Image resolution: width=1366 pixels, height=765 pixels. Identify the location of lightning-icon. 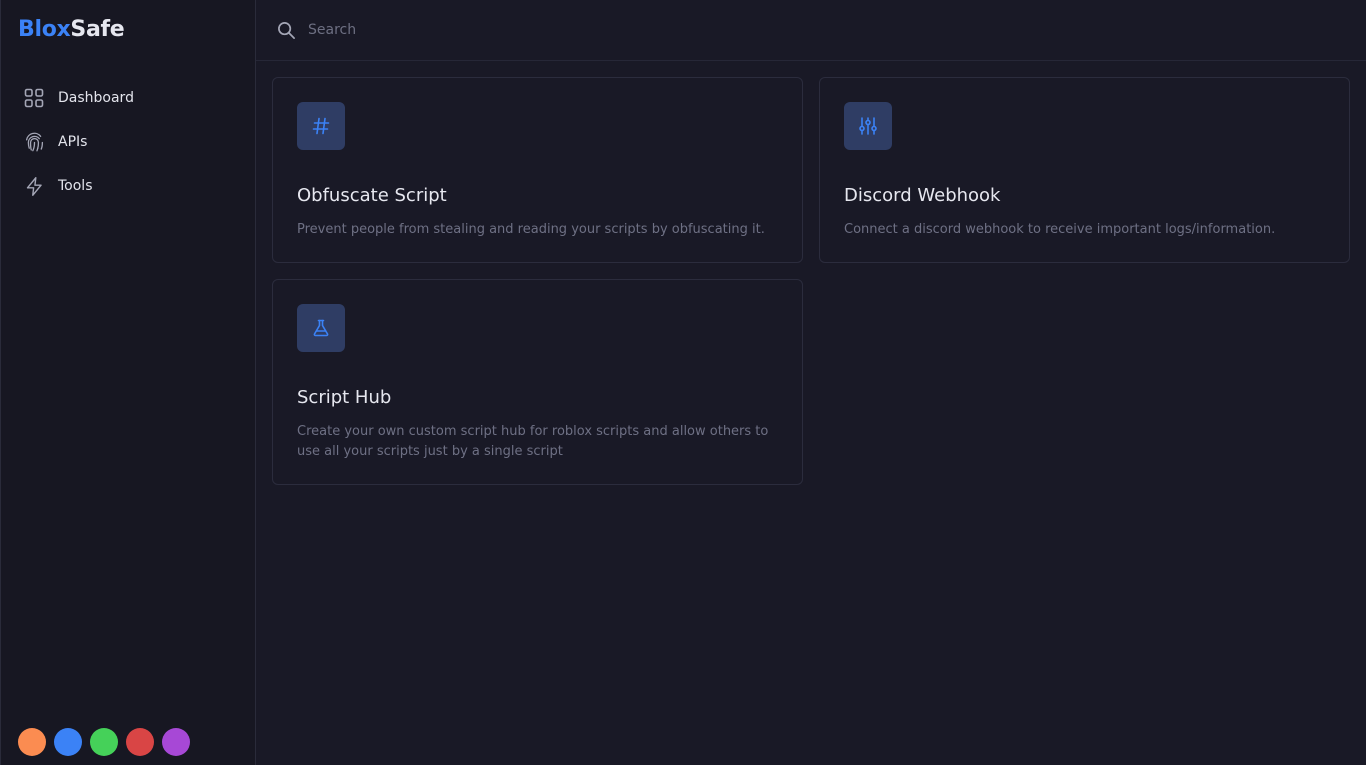
(34, 186).